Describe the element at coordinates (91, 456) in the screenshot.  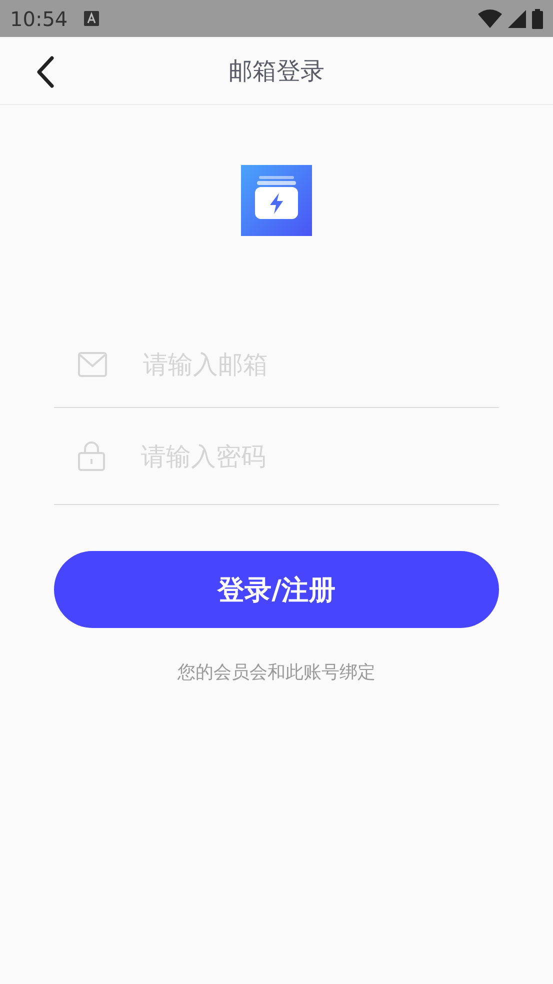
I see `lock-icon` at that location.